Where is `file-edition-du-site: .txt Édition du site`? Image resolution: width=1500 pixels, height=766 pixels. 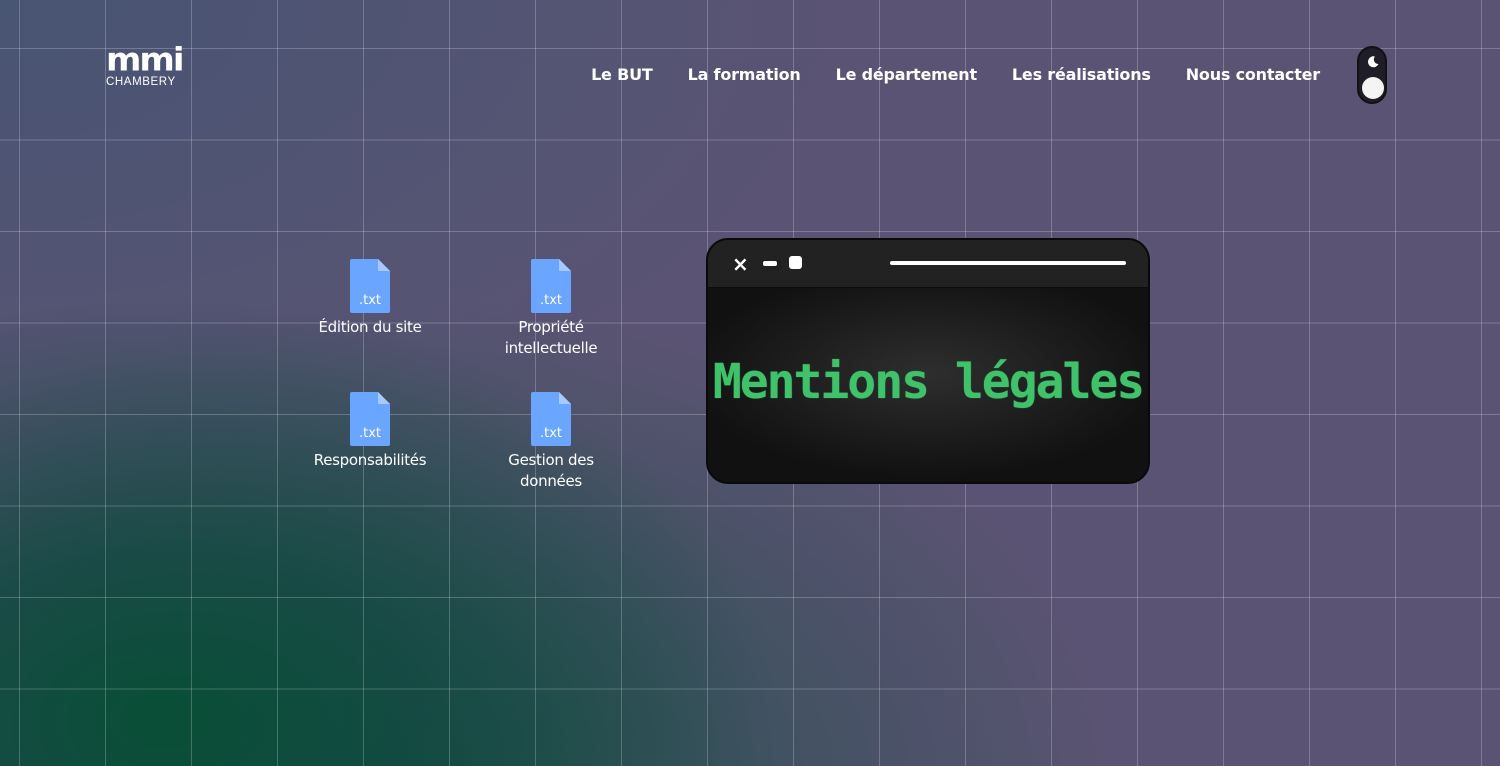
file-edition-du-site: .txt Édition du site is located at coordinates (370, 298).